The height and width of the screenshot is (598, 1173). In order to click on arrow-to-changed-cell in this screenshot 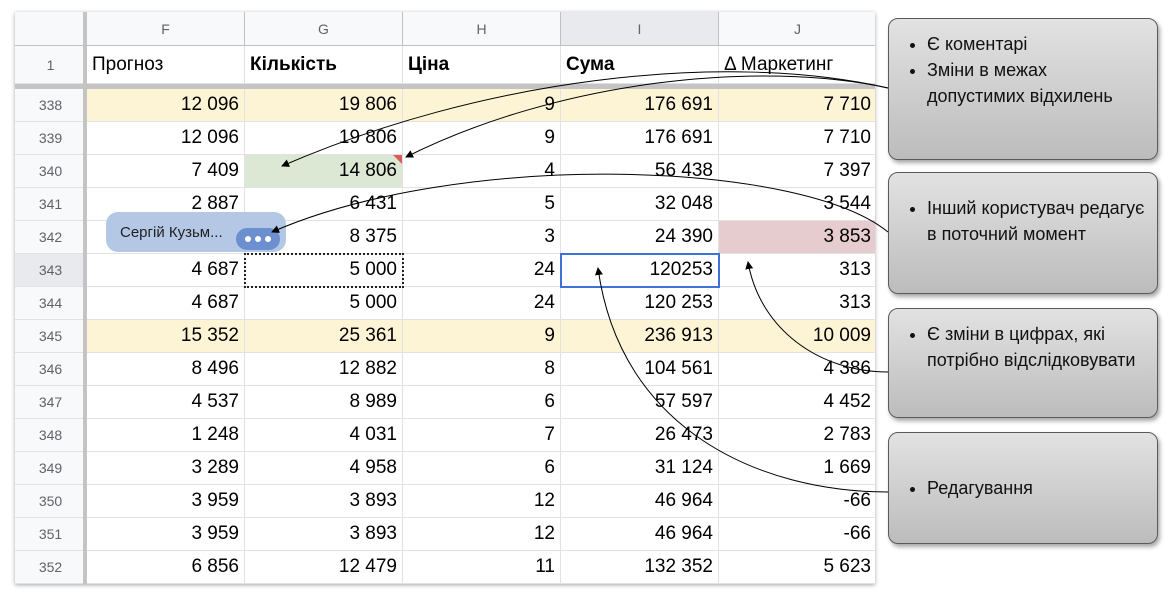, I will do `click(817, 317)`.